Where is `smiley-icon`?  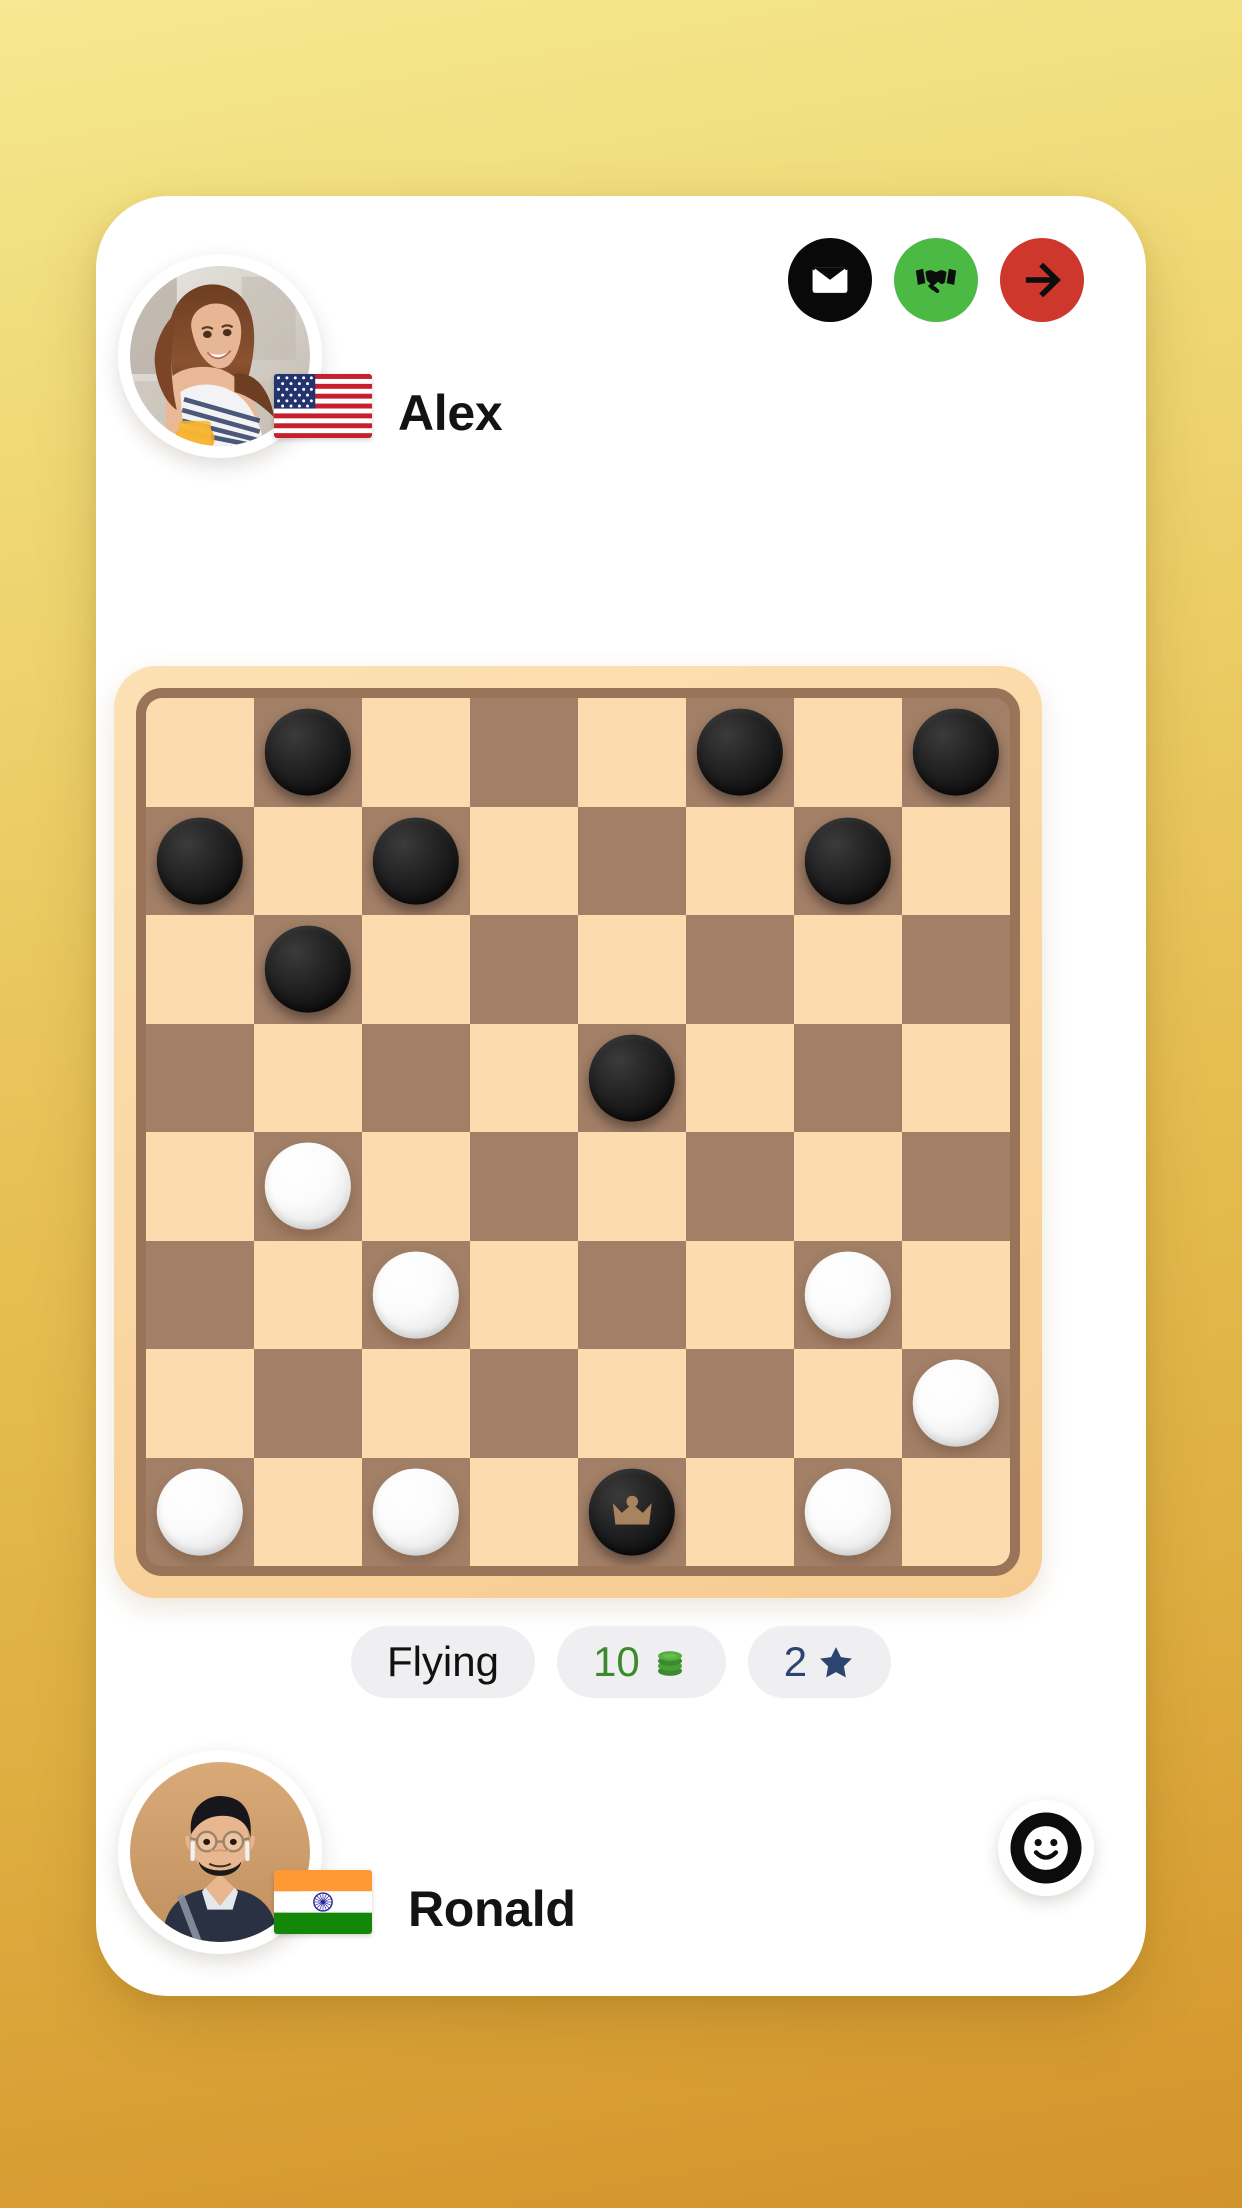
smiley-icon is located at coordinates (1046, 1848).